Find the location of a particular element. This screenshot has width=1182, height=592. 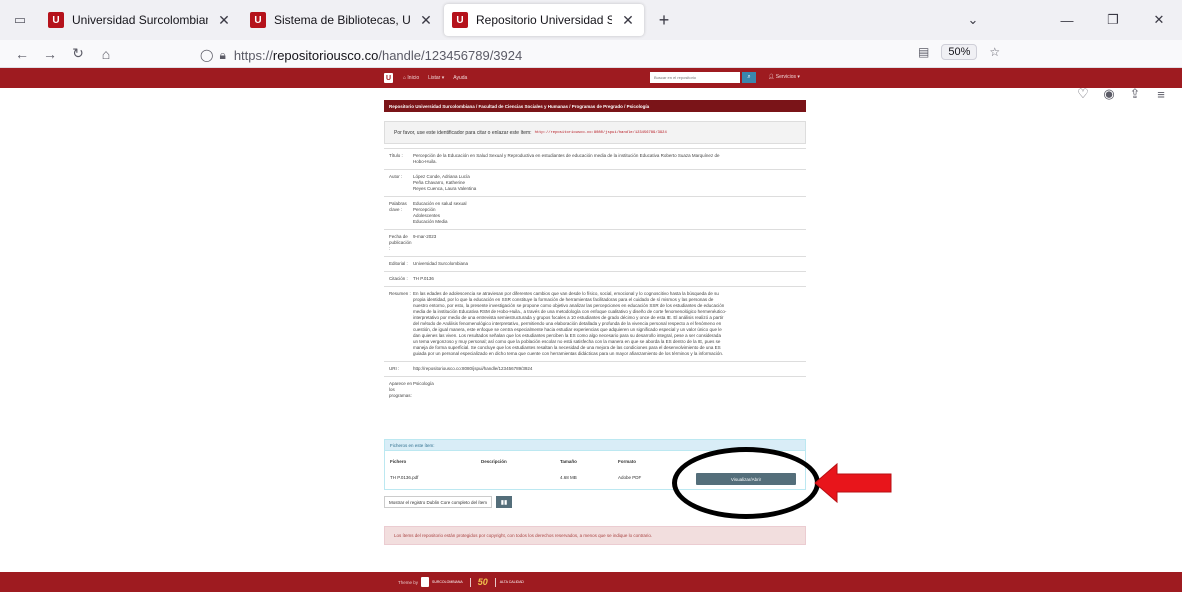

metadata-label: URI : is located at coordinates (394, 368).